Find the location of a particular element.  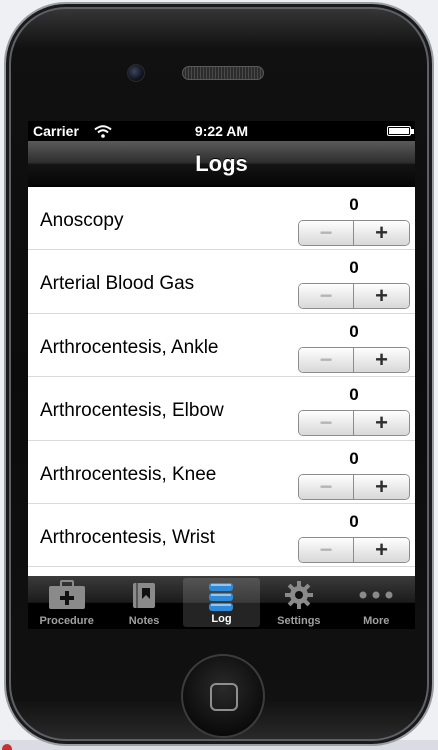

home-square-icon is located at coordinates (224, 697).